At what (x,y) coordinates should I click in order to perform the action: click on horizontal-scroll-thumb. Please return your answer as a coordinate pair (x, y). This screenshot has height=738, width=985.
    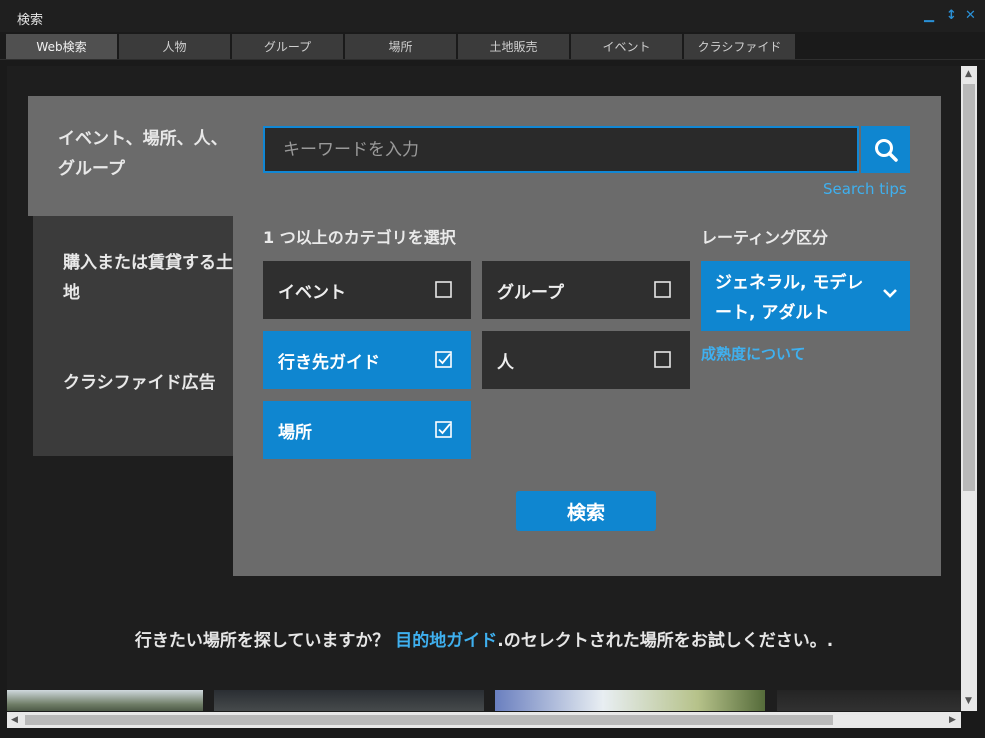
    Looking at the image, I should click on (429, 720).